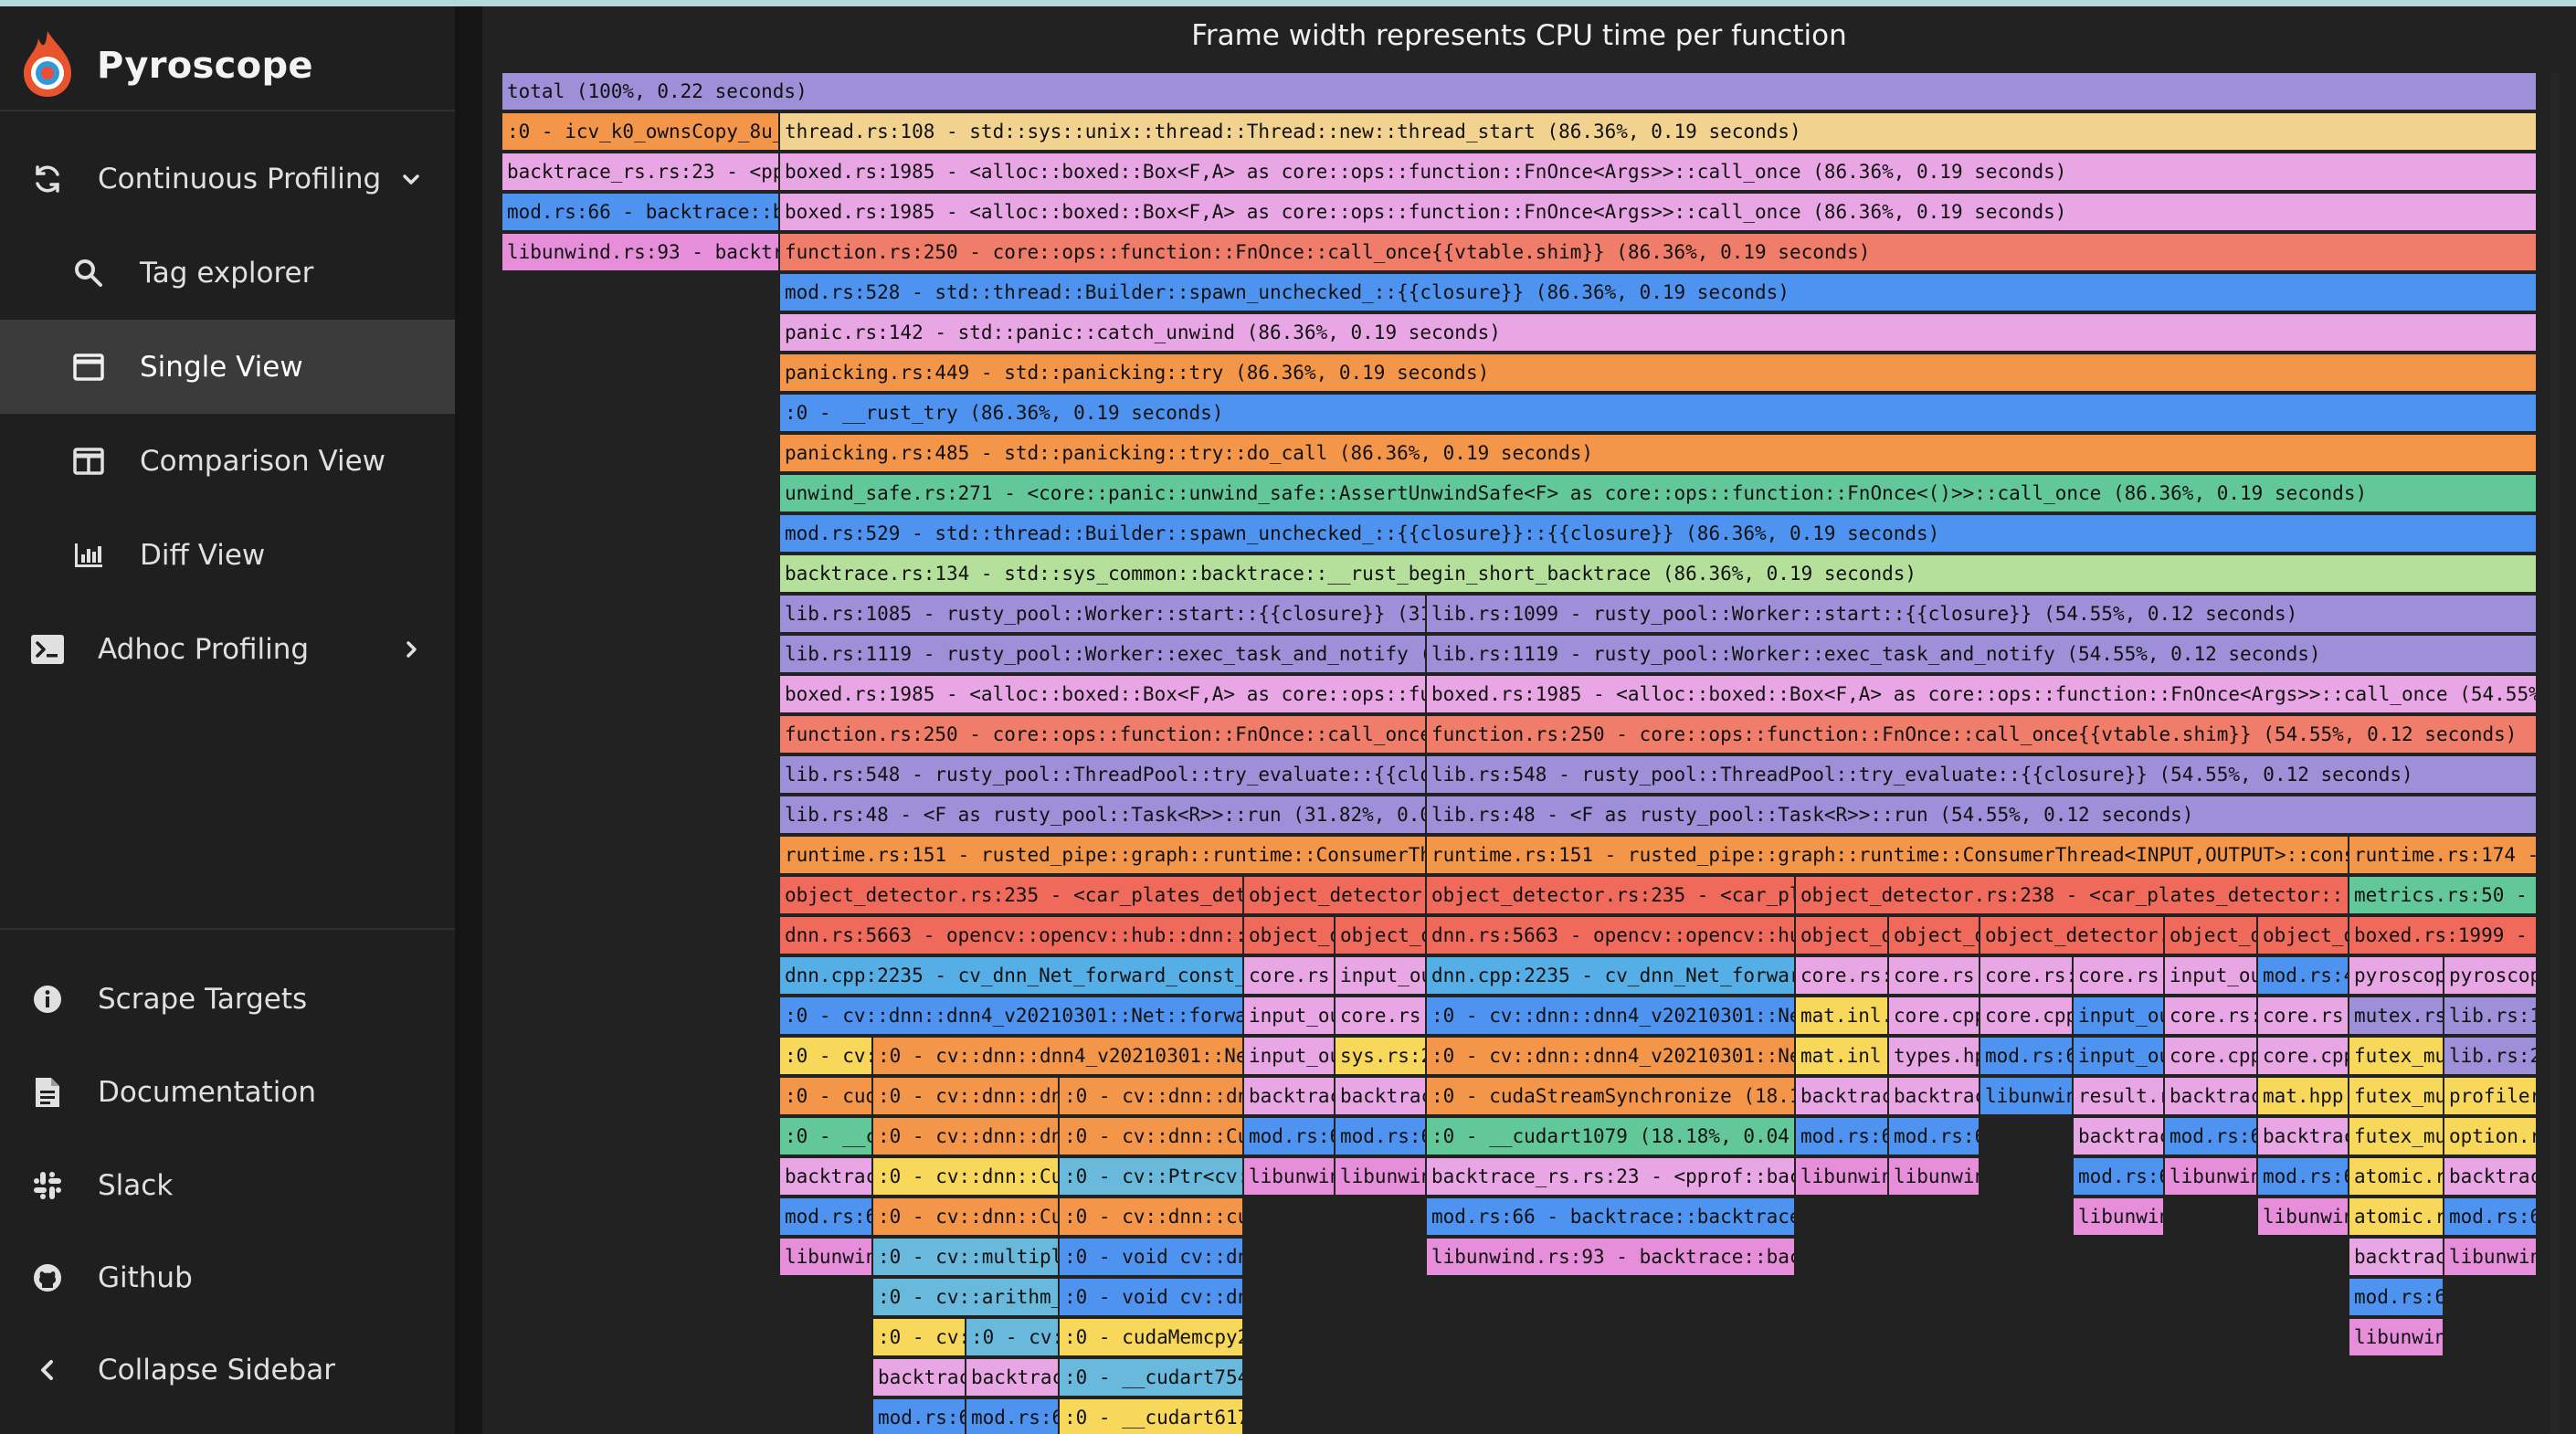 The image size is (2576, 1434). I want to click on flame-frame: dnn.rs:5663 - opencv::opencv::hub::dnn, so click(1611, 936).